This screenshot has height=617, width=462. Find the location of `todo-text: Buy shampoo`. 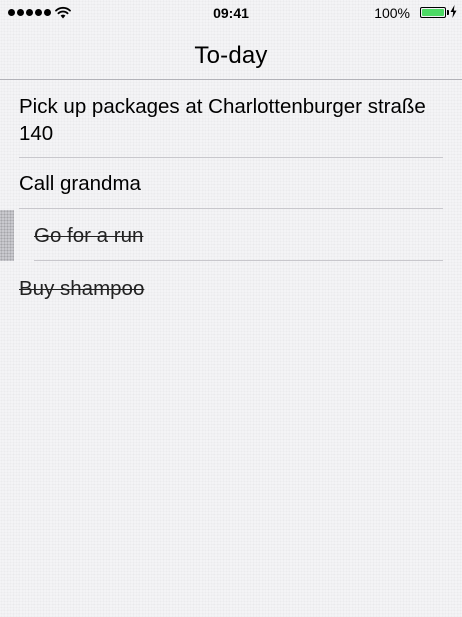

todo-text: Buy shampoo is located at coordinates (82, 288).